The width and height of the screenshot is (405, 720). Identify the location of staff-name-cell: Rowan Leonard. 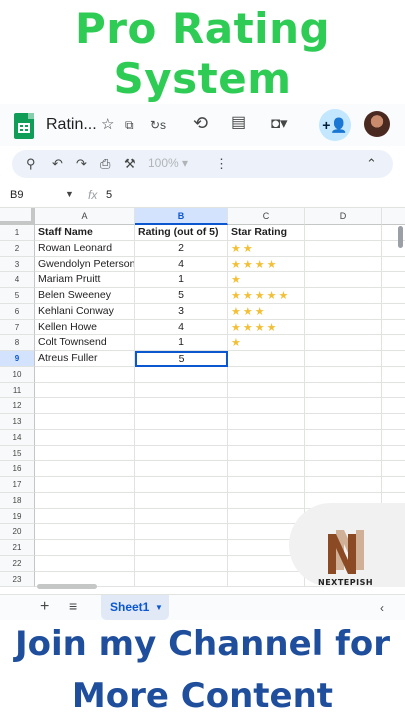
(85, 248).